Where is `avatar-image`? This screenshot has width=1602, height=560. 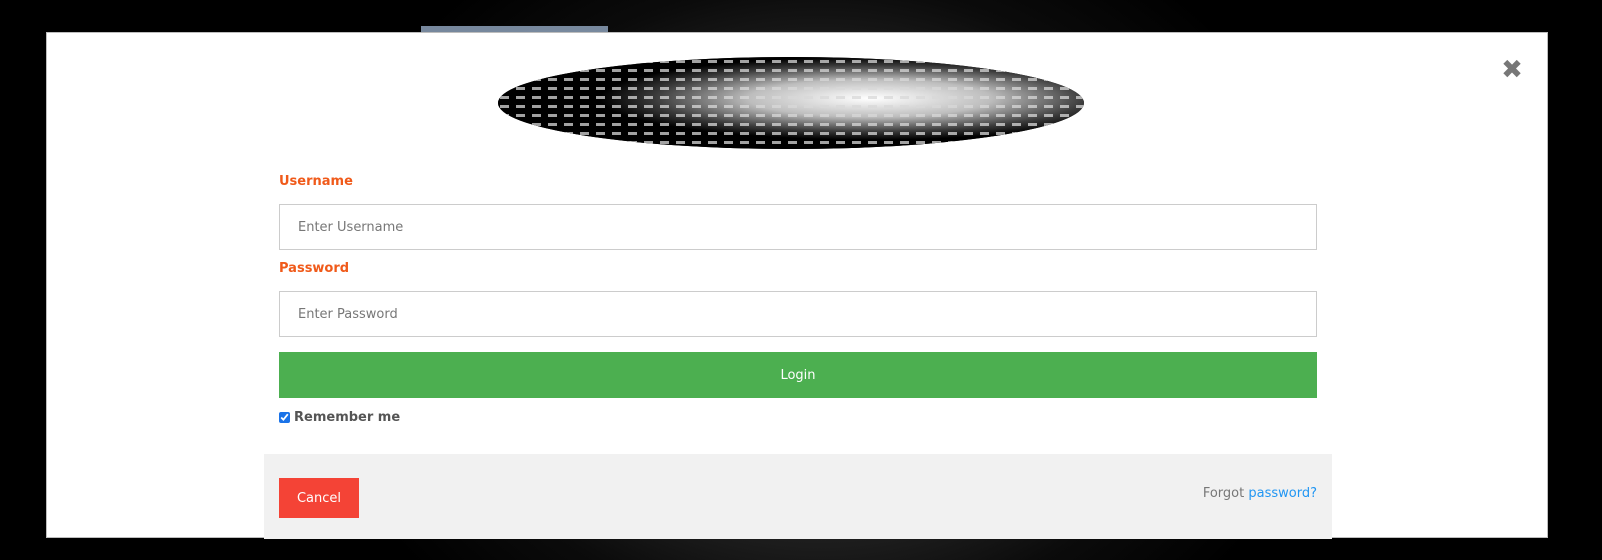 avatar-image is located at coordinates (791, 103).